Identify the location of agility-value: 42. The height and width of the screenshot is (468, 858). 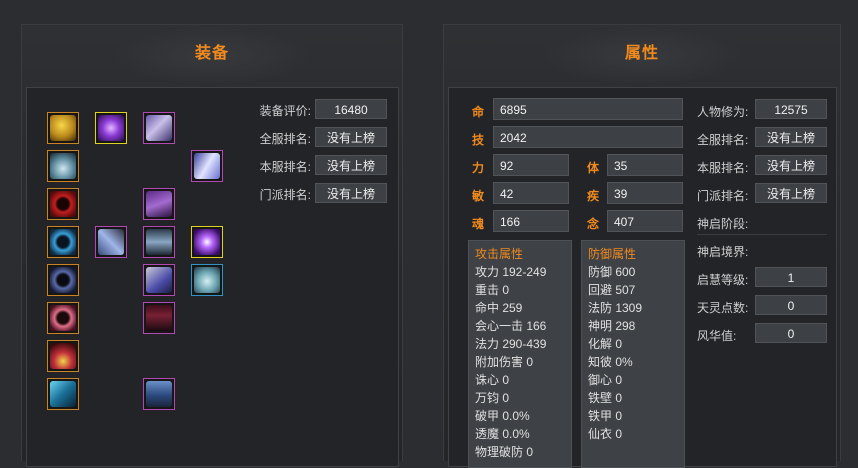
(531, 193).